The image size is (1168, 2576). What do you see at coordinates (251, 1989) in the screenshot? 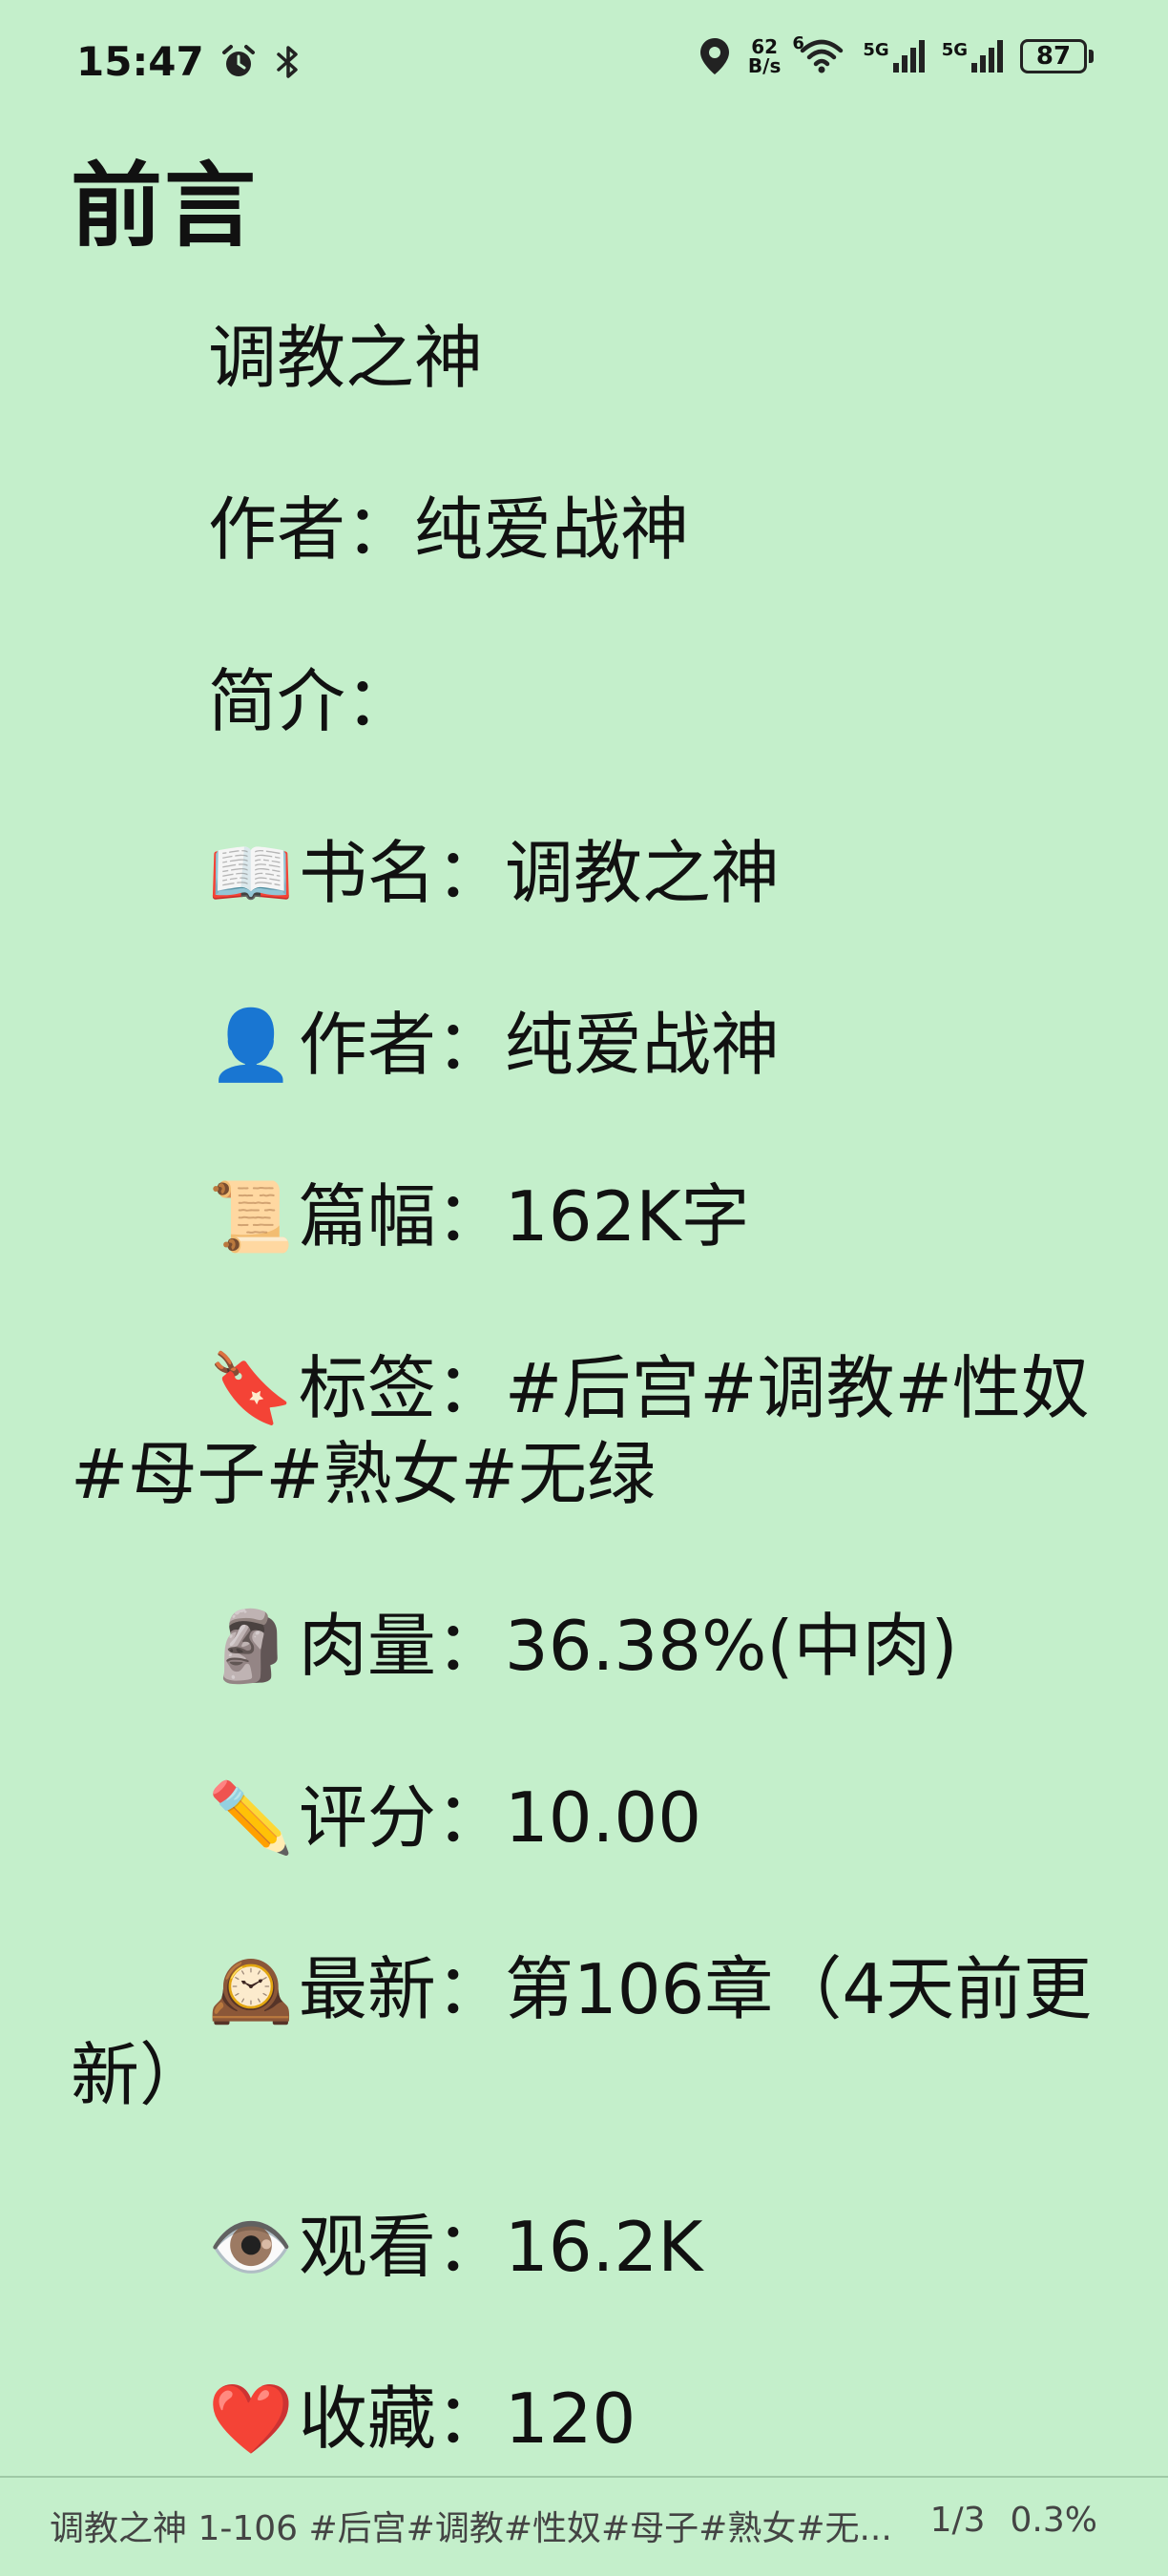
I see `clock-icon: 🕰️` at bounding box center [251, 1989].